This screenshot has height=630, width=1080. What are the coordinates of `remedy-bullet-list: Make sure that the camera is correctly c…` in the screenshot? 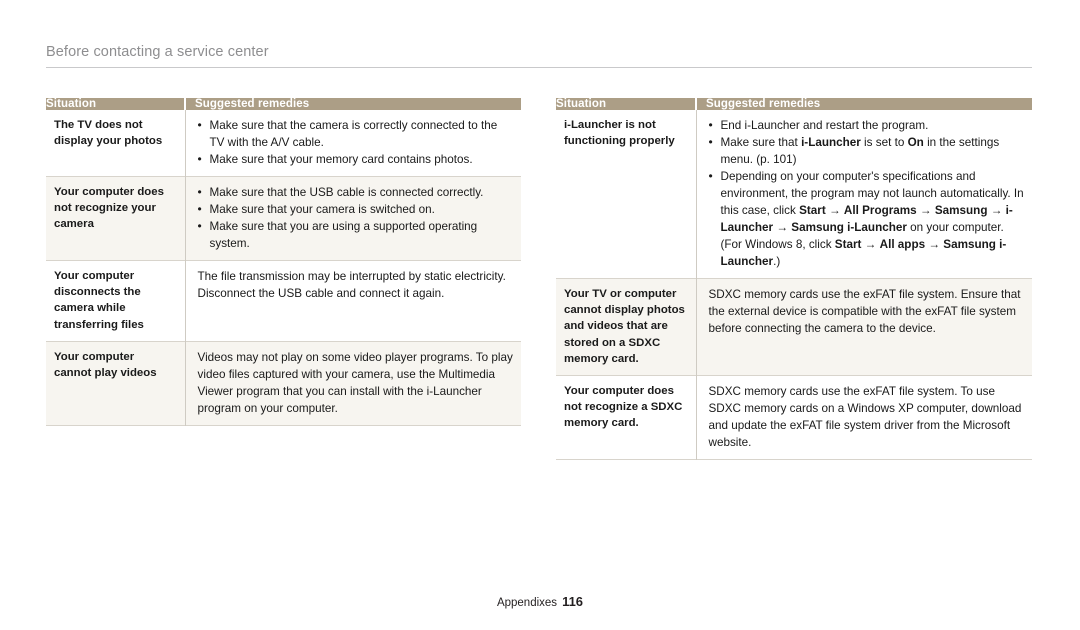 It's located at (356, 142).